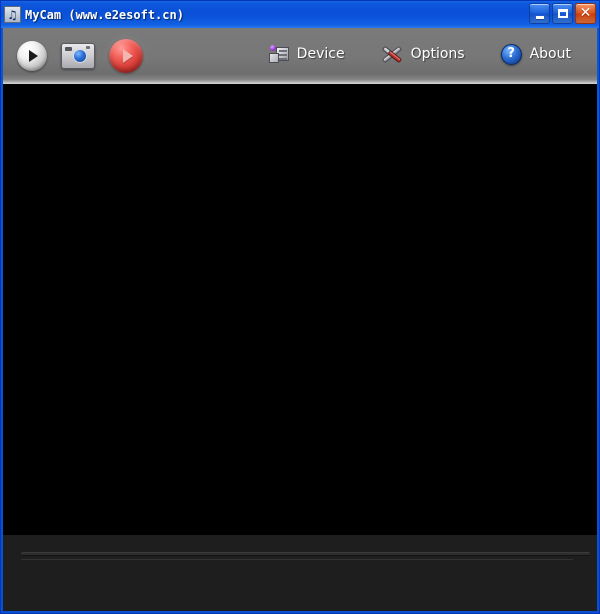 This screenshot has height=614, width=600. What do you see at coordinates (550, 54) in the screenshot?
I see `about-menu-label: About` at bounding box center [550, 54].